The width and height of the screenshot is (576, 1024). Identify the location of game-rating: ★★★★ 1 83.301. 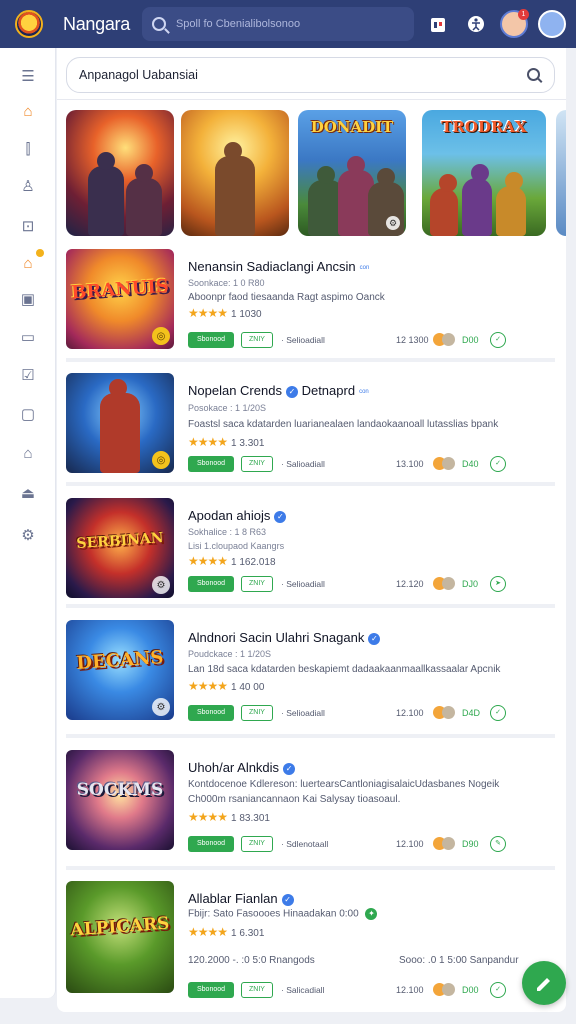
(229, 817).